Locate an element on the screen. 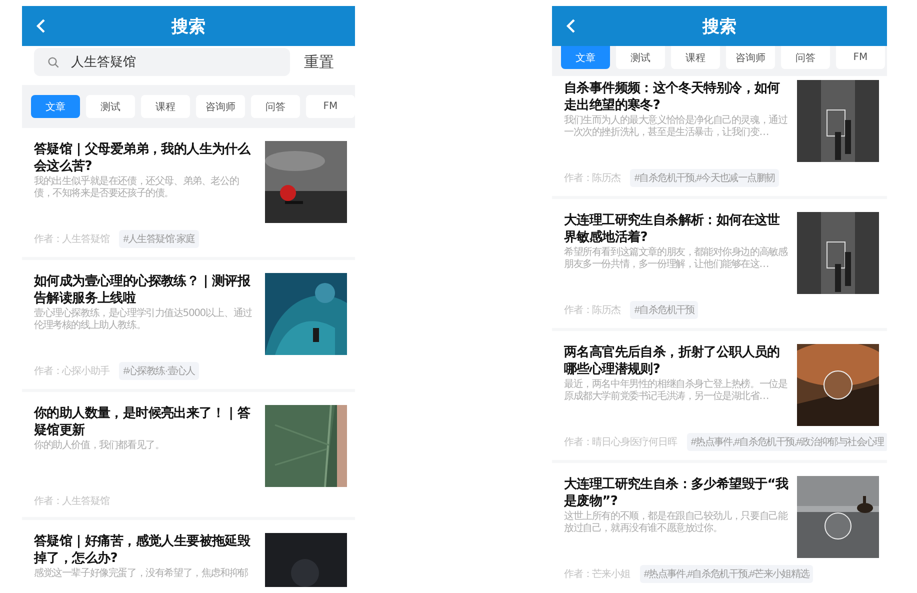  article-card: 你的助人数量，是时候亮出来了！ | 答疑馆更新 你的助人价值，我们都看见了。 作者：人生答疑馆 is located at coordinates (188, 456).